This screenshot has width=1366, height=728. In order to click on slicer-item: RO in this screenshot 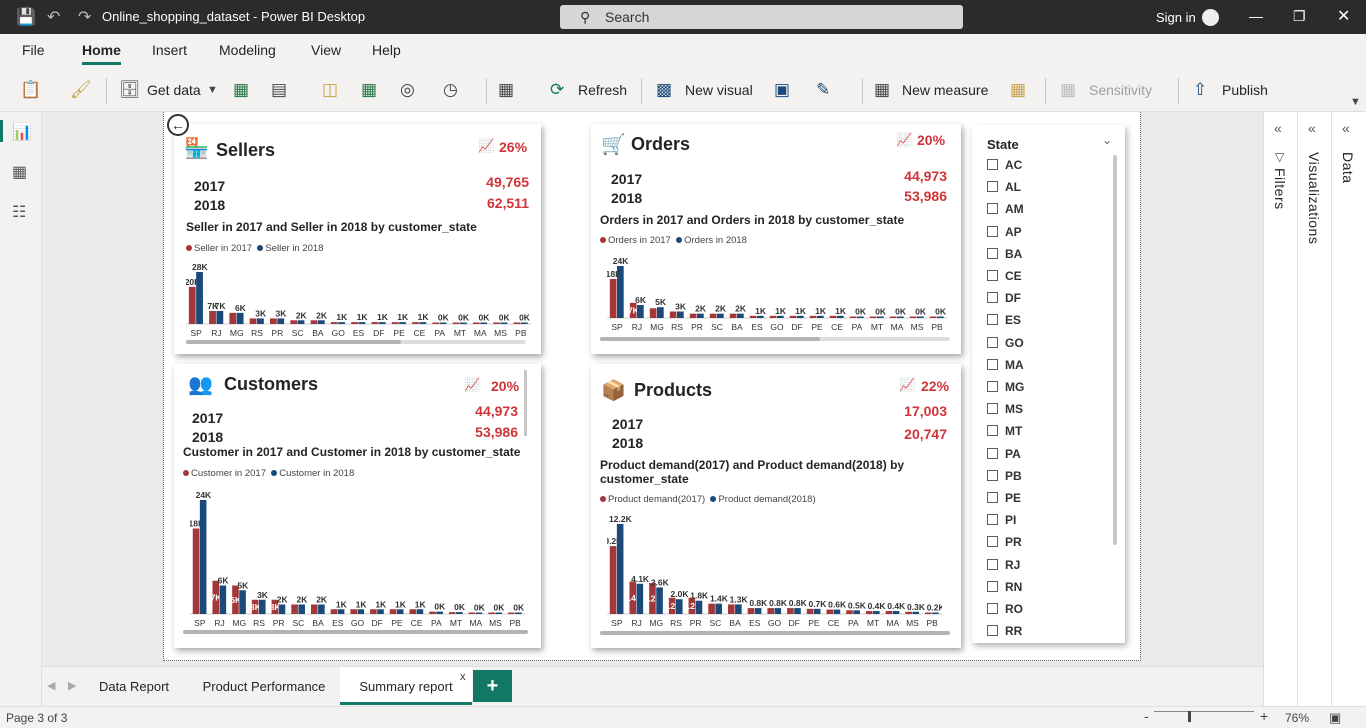, I will do `click(1005, 612)`.